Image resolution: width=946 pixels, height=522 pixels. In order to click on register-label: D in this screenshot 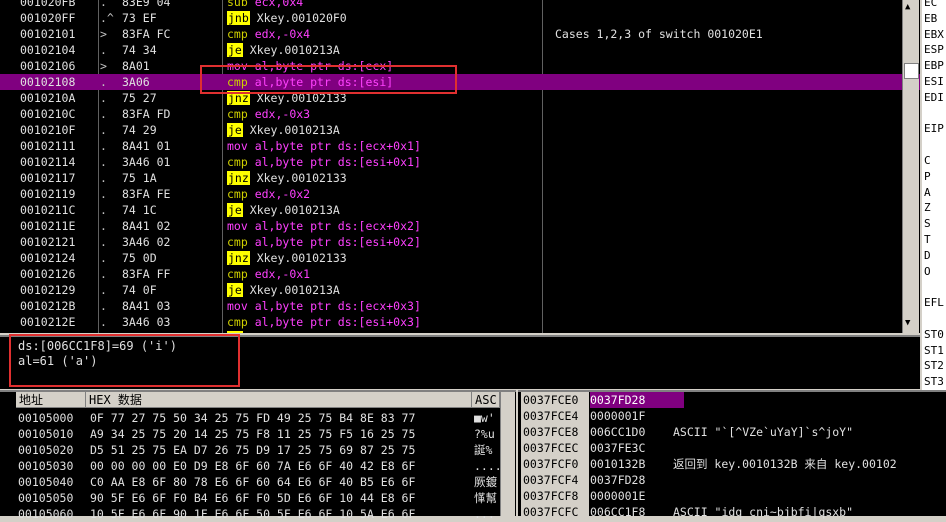, I will do `click(927, 255)`.